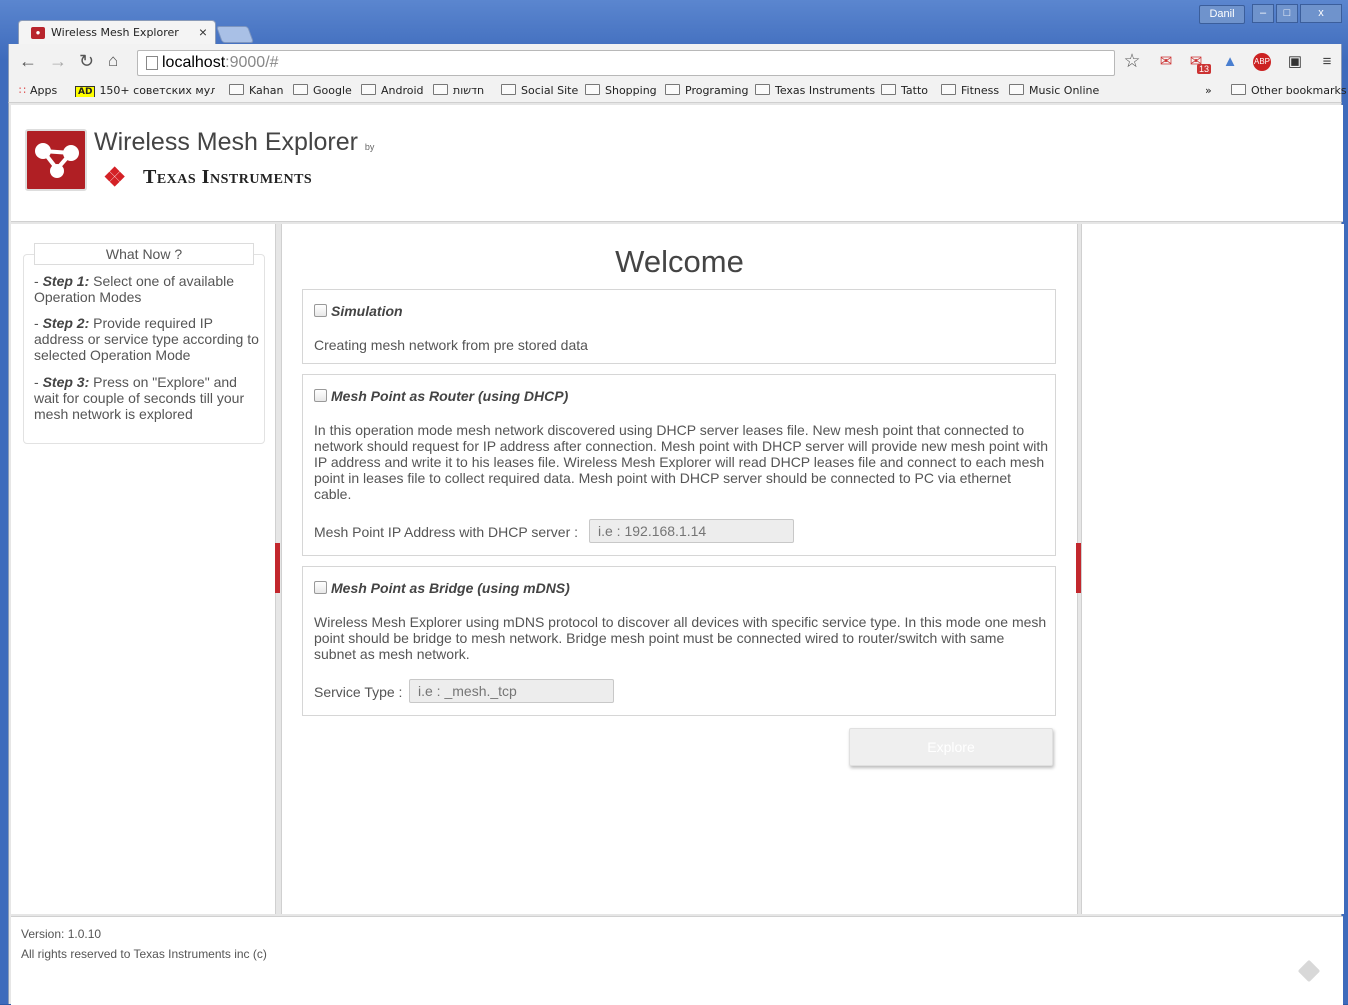  Describe the element at coordinates (511, 691) in the screenshot. I see `service-type-input` at that location.